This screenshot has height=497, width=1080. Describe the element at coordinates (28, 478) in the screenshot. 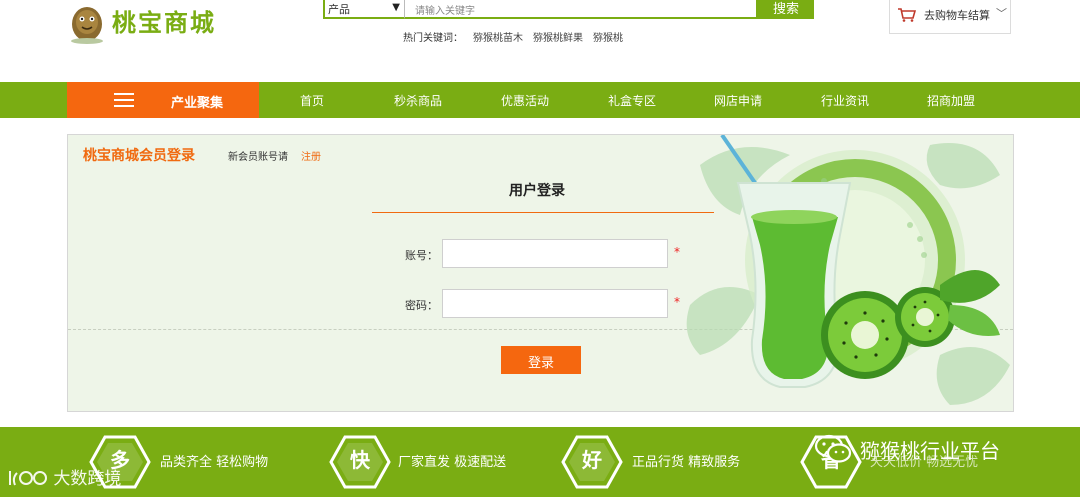

I see `watermark-logo-icon` at that location.